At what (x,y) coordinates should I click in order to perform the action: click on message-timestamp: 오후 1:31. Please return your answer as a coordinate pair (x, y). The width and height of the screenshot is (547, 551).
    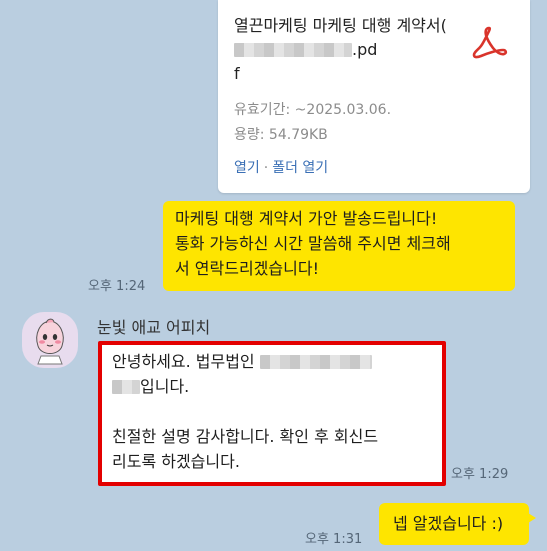
    Looking at the image, I should click on (334, 539).